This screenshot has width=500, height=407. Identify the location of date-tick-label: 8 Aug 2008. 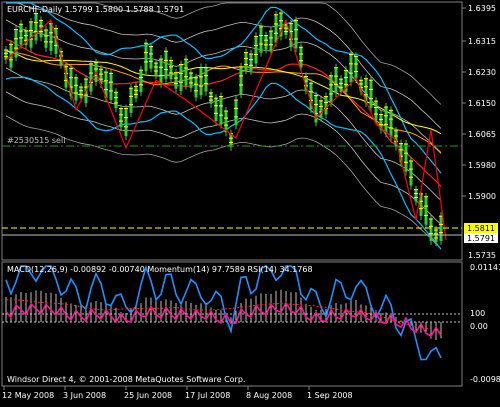
(269, 395).